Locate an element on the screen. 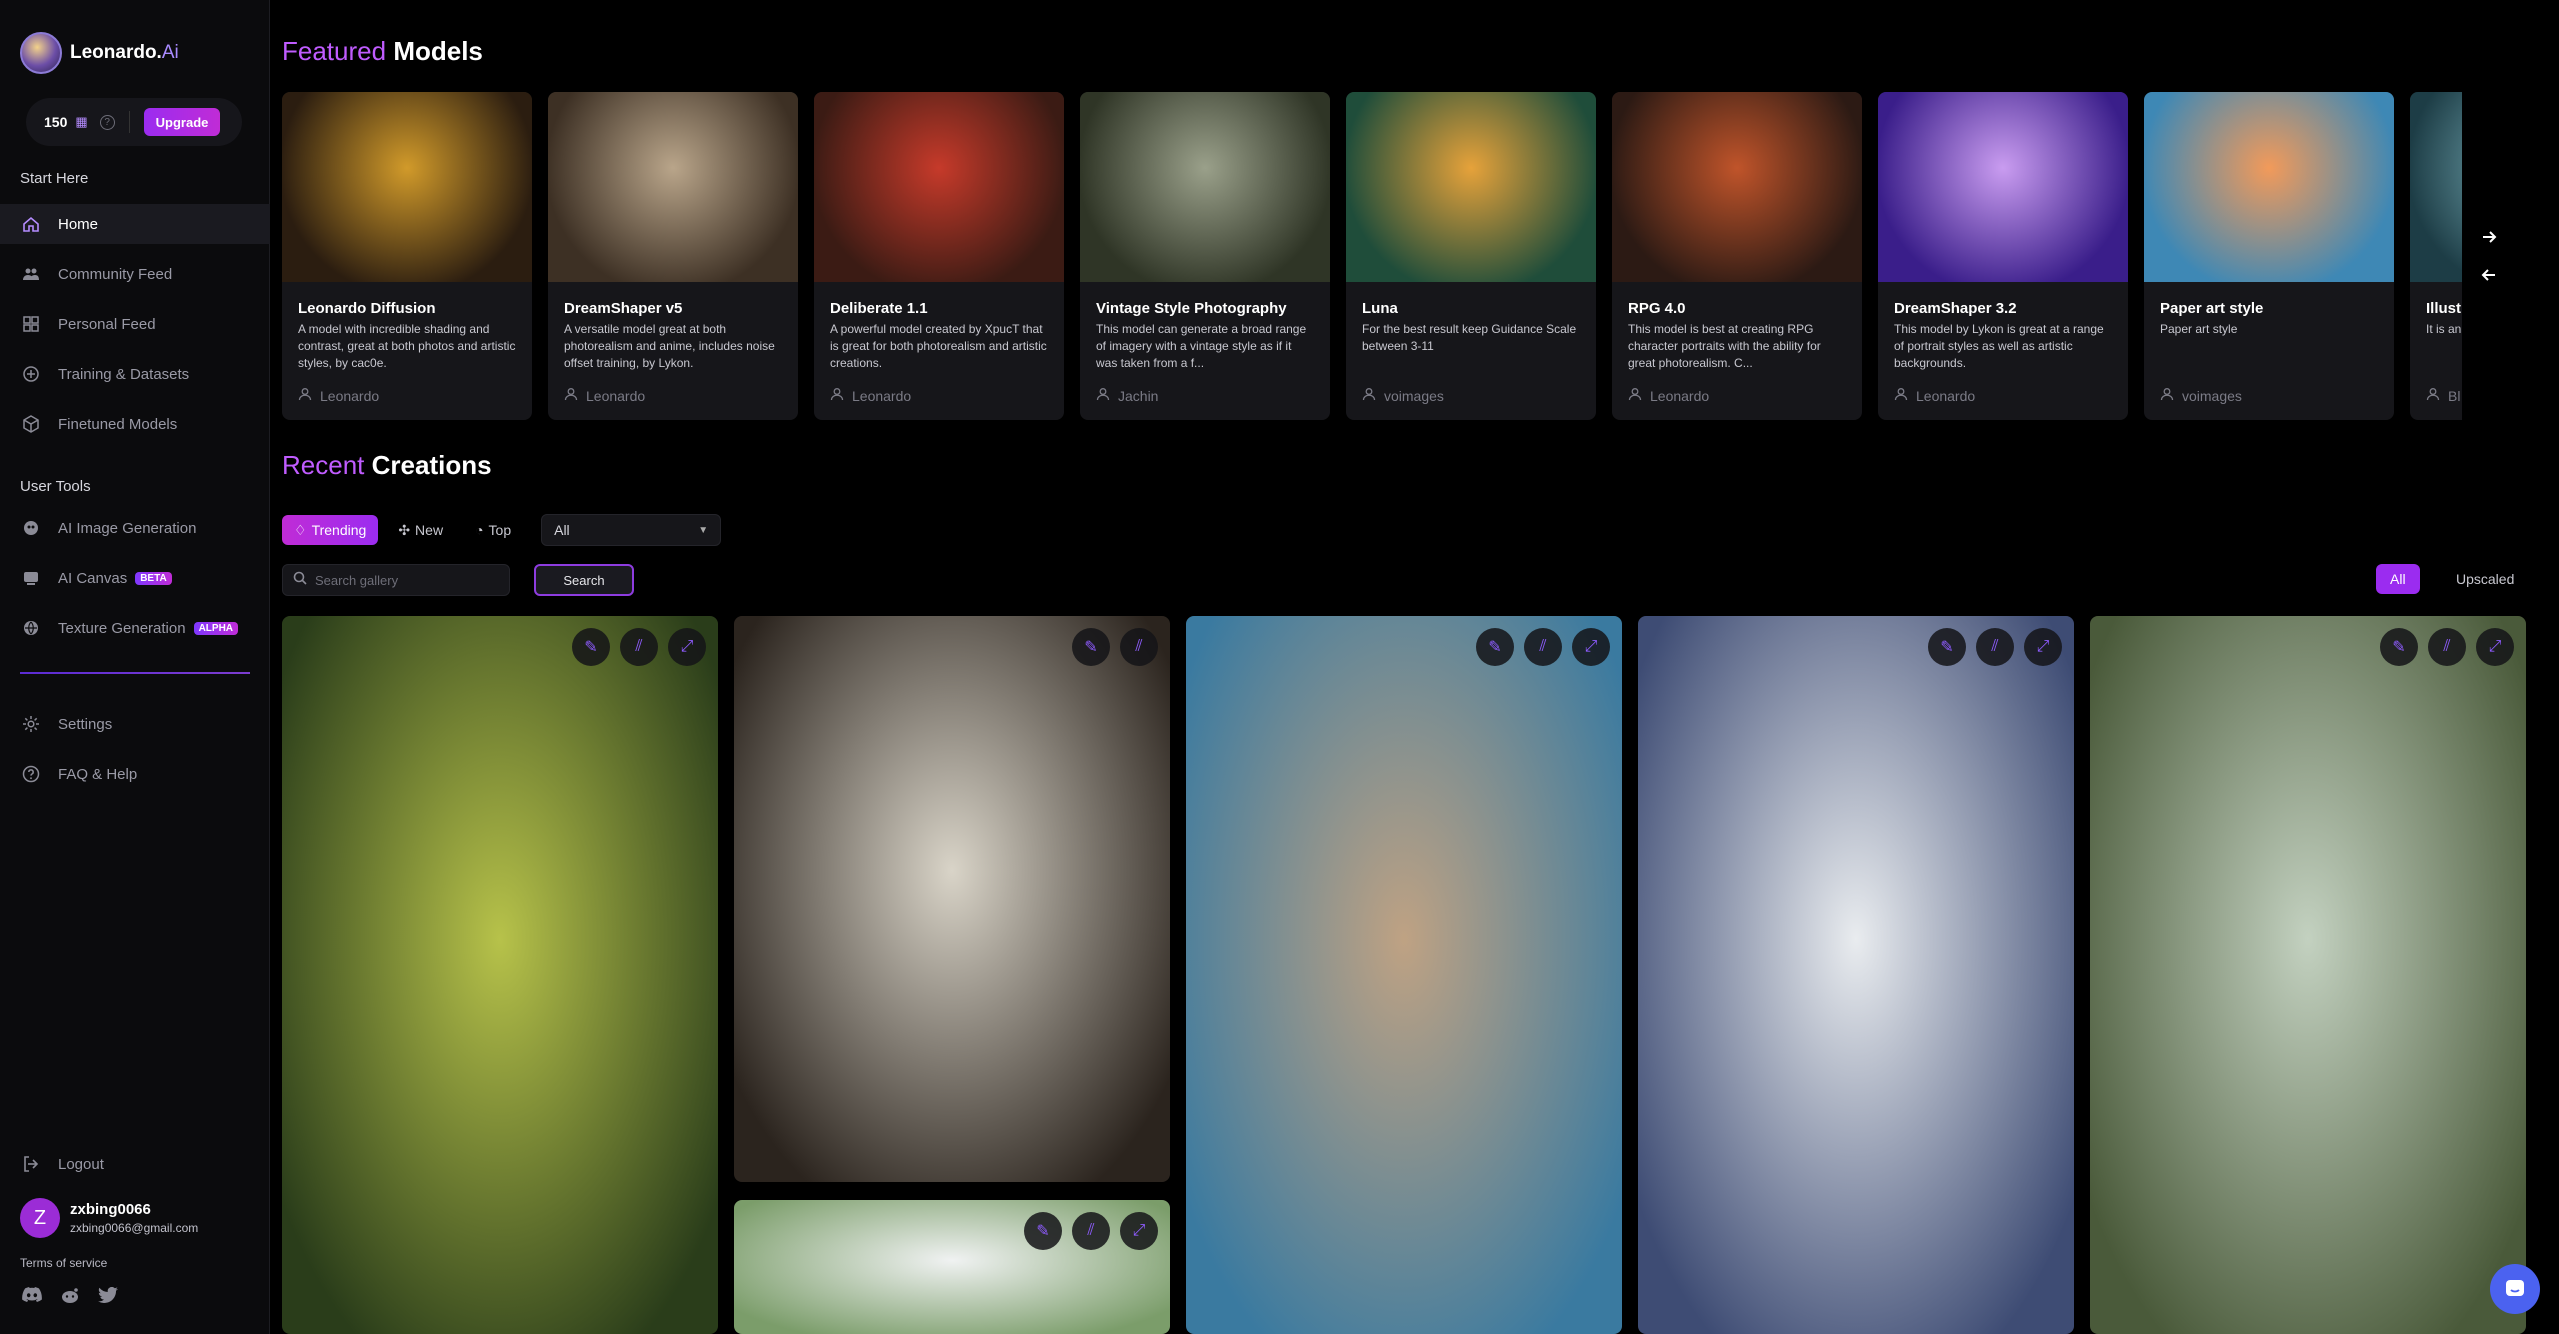 This screenshot has height=1334, width=2559. sidebar-item-home: Home is located at coordinates (135, 224).